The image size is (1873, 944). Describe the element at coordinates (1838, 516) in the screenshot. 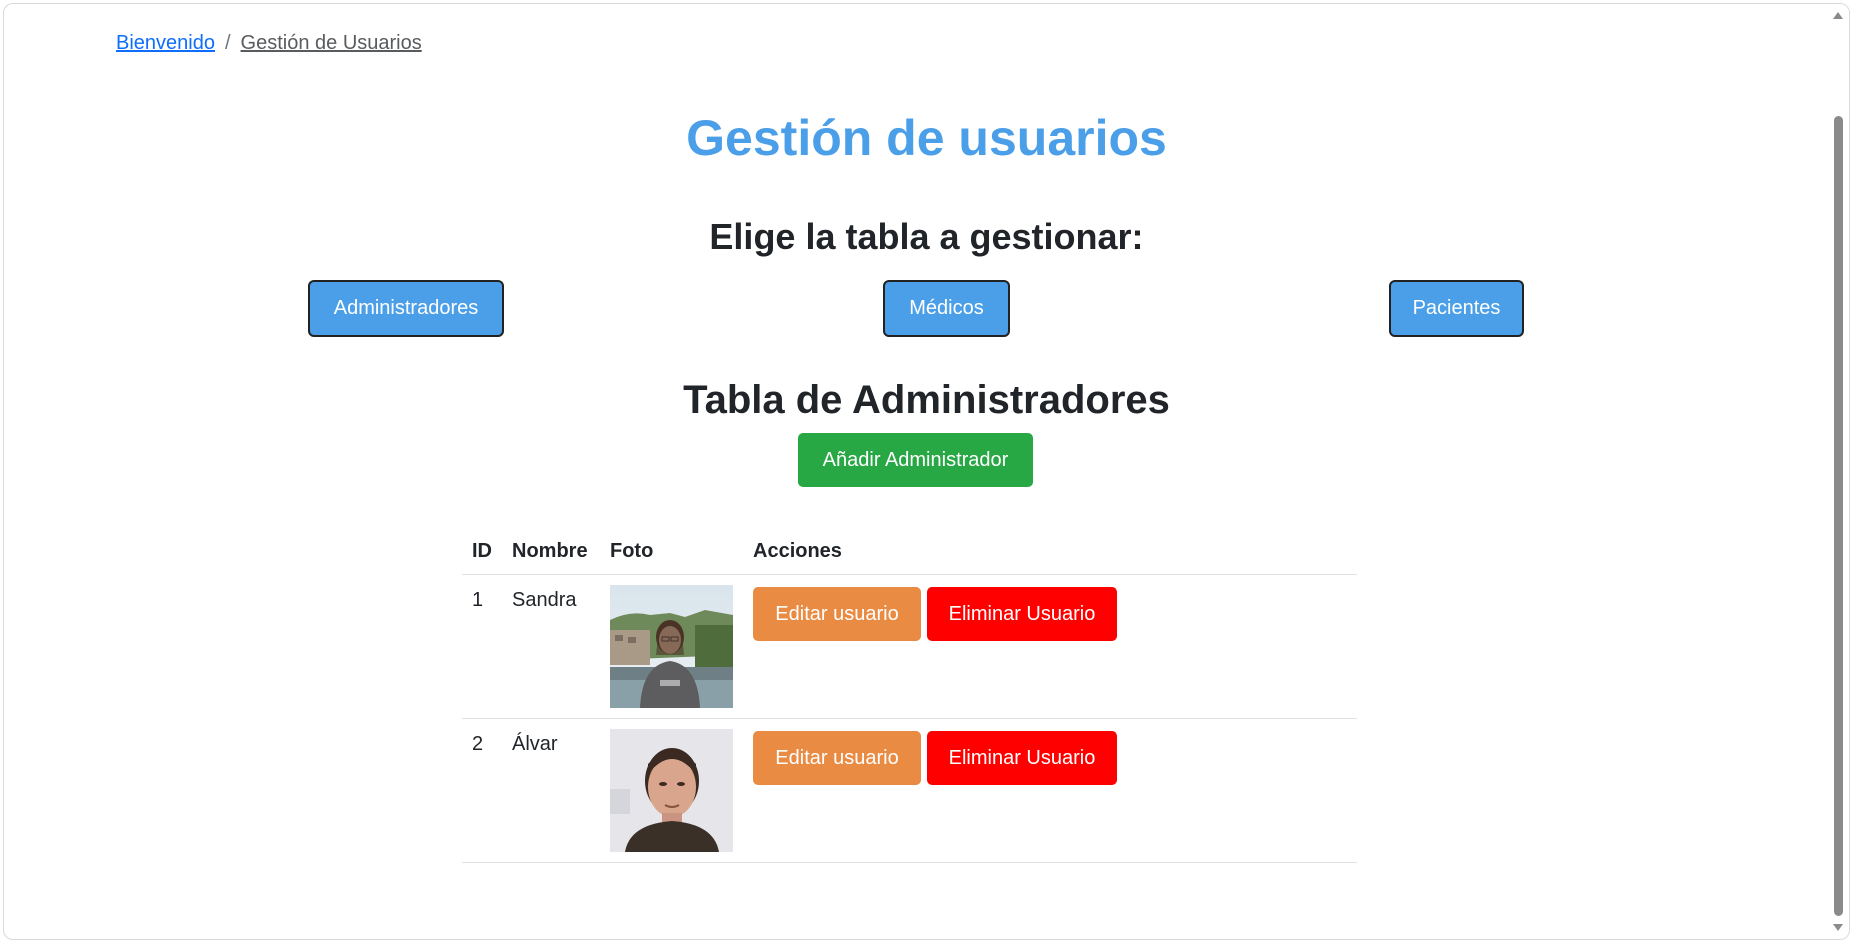

I see `scroll-thumb` at that location.